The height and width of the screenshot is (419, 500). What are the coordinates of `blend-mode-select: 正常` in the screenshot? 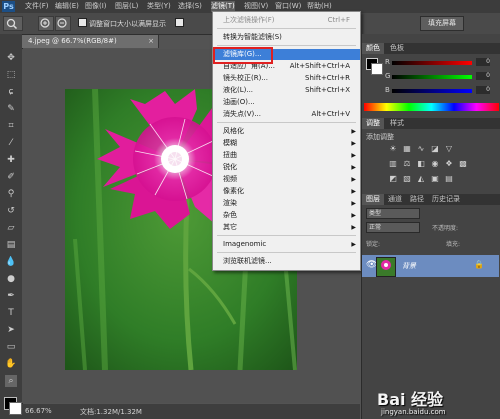 It's located at (393, 227).